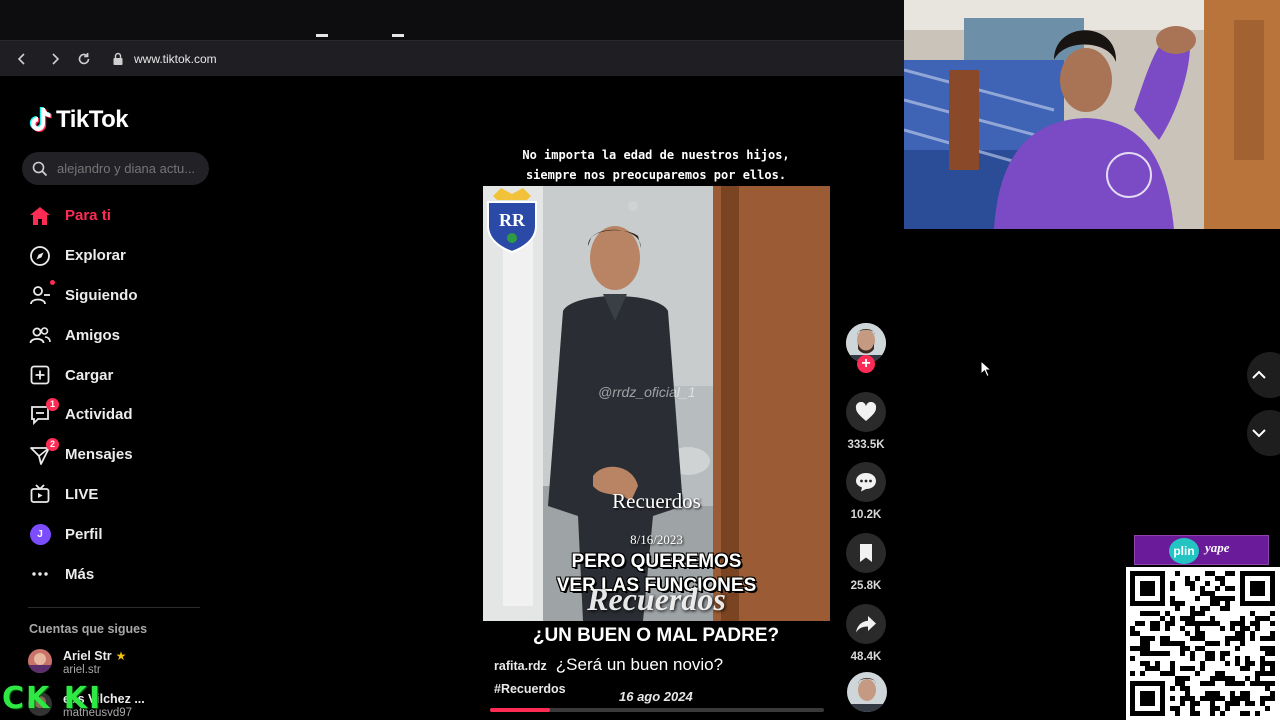 The width and height of the screenshot is (1280, 720). Describe the element at coordinates (123, 216) in the screenshot. I see `sidebar-item-para-ti: Para ti` at that location.